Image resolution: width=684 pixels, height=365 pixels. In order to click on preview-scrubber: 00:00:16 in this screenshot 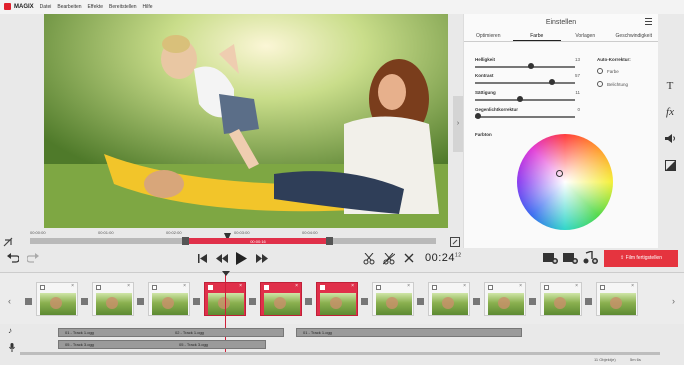, I will do `click(233, 241)`.